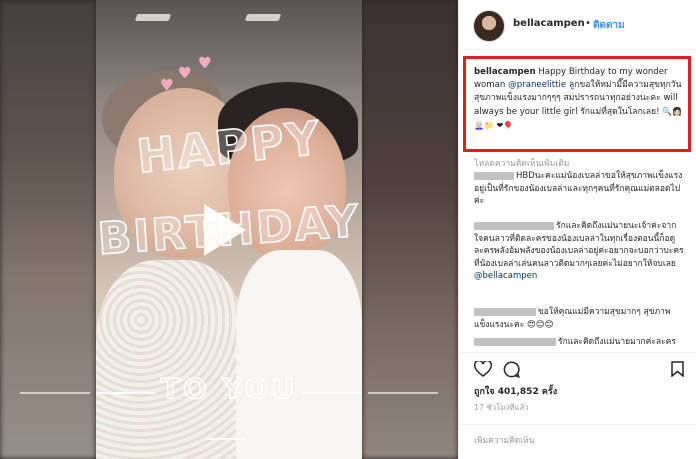 This screenshot has width=696, height=459. What do you see at coordinates (483, 370) in the screenshot?
I see `heart-icon` at bounding box center [483, 370].